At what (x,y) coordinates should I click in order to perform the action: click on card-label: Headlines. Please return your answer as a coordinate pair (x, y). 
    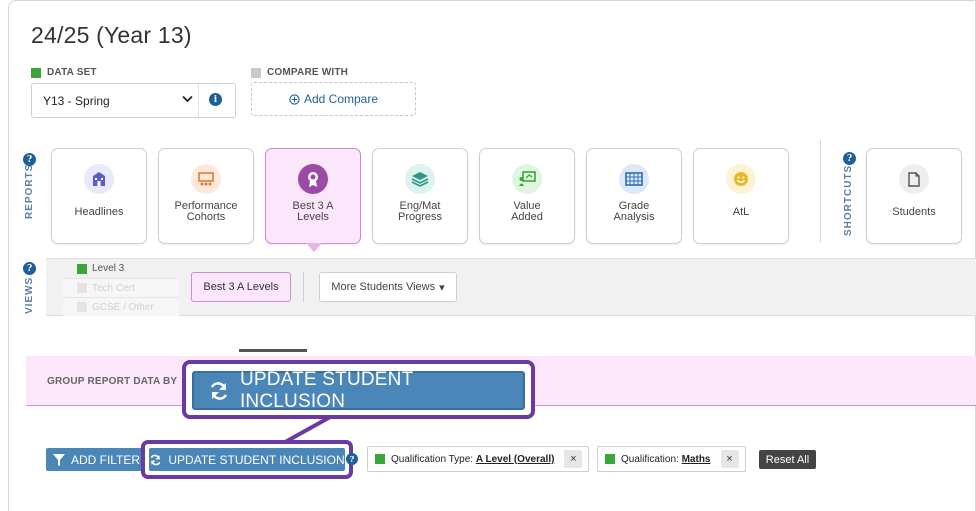
    Looking at the image, I should click on (99, 212).